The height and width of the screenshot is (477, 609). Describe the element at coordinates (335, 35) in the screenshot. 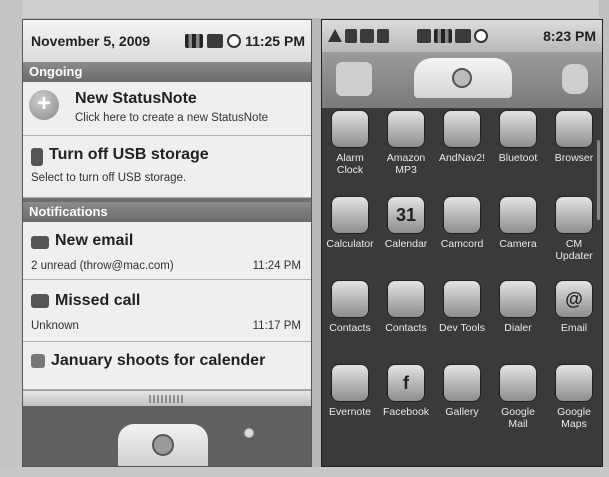

I see `warning-icon` at that location.